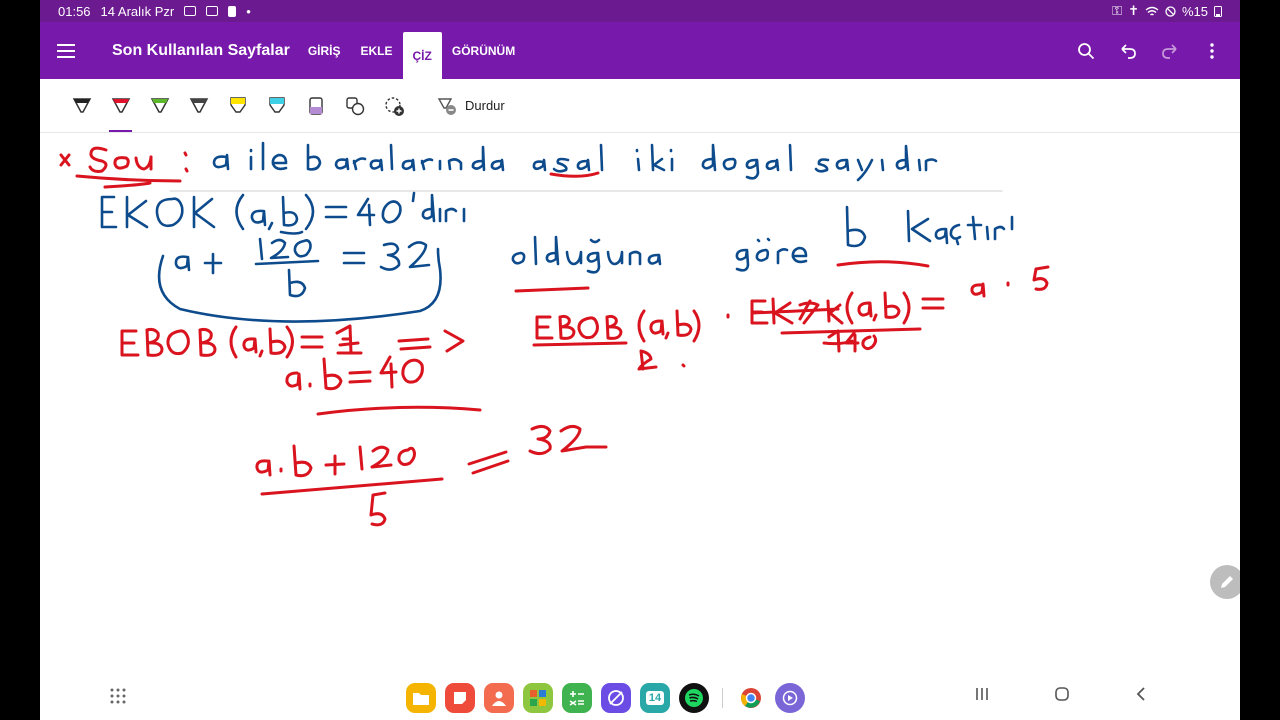  I want to click on edit-fab-button, so click(1225, 582).